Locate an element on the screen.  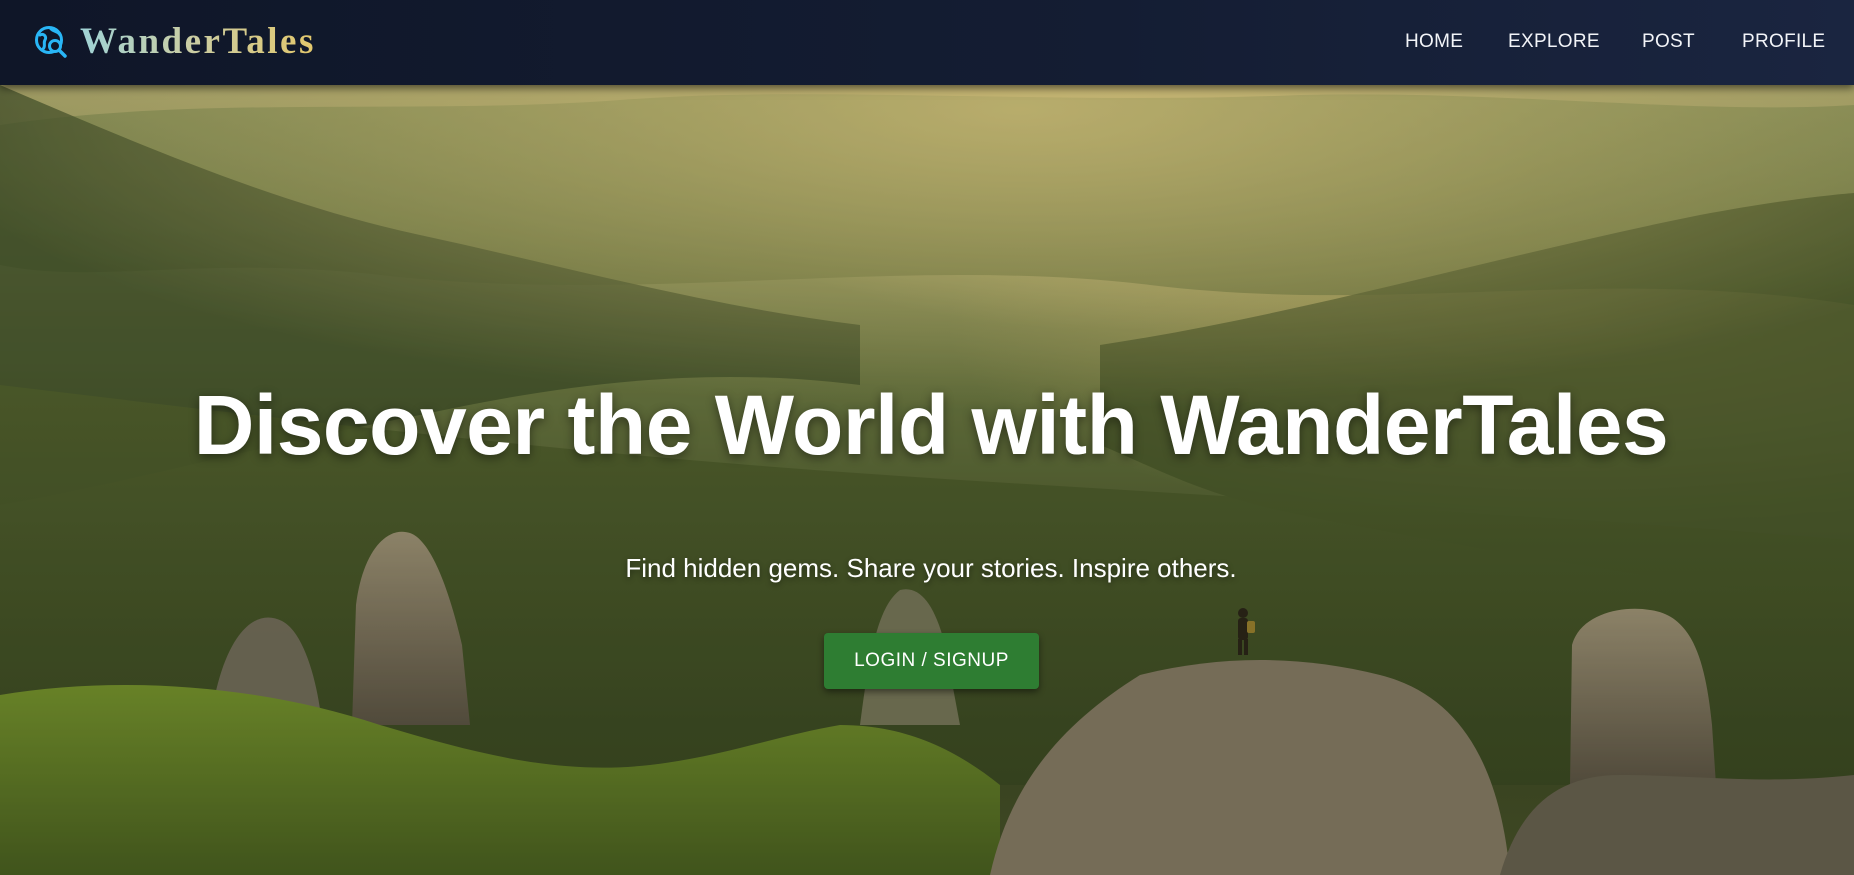
globe-search-icon is located at coordinates (51, 42).